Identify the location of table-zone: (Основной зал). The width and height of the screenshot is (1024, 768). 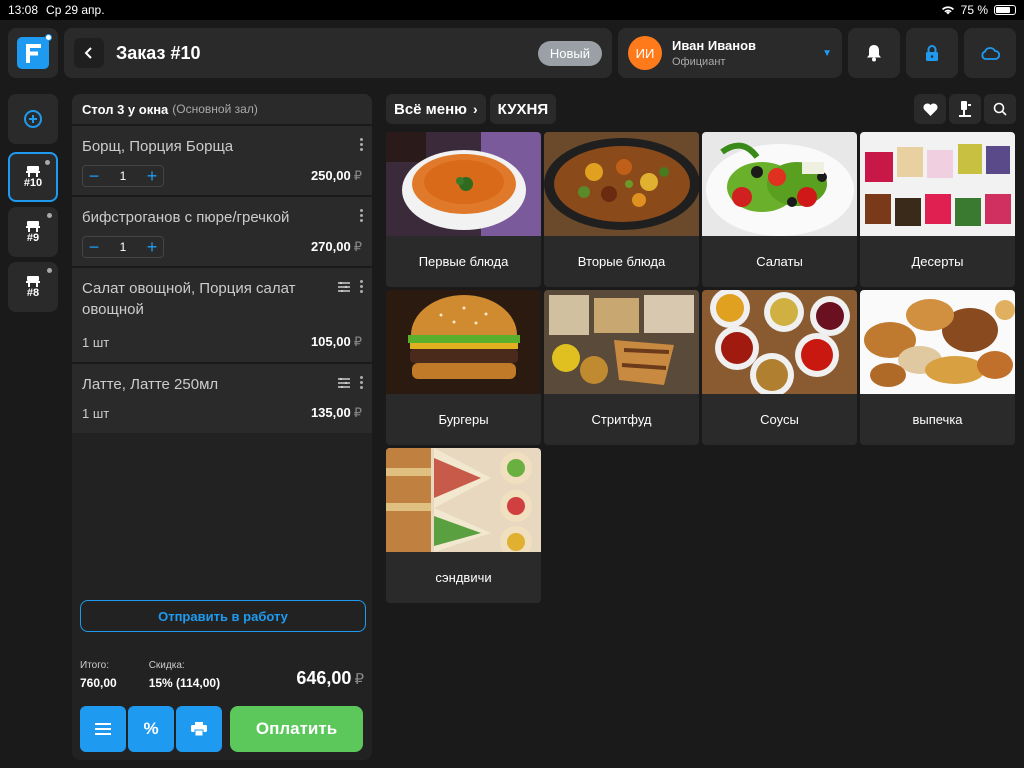
(215, 109).